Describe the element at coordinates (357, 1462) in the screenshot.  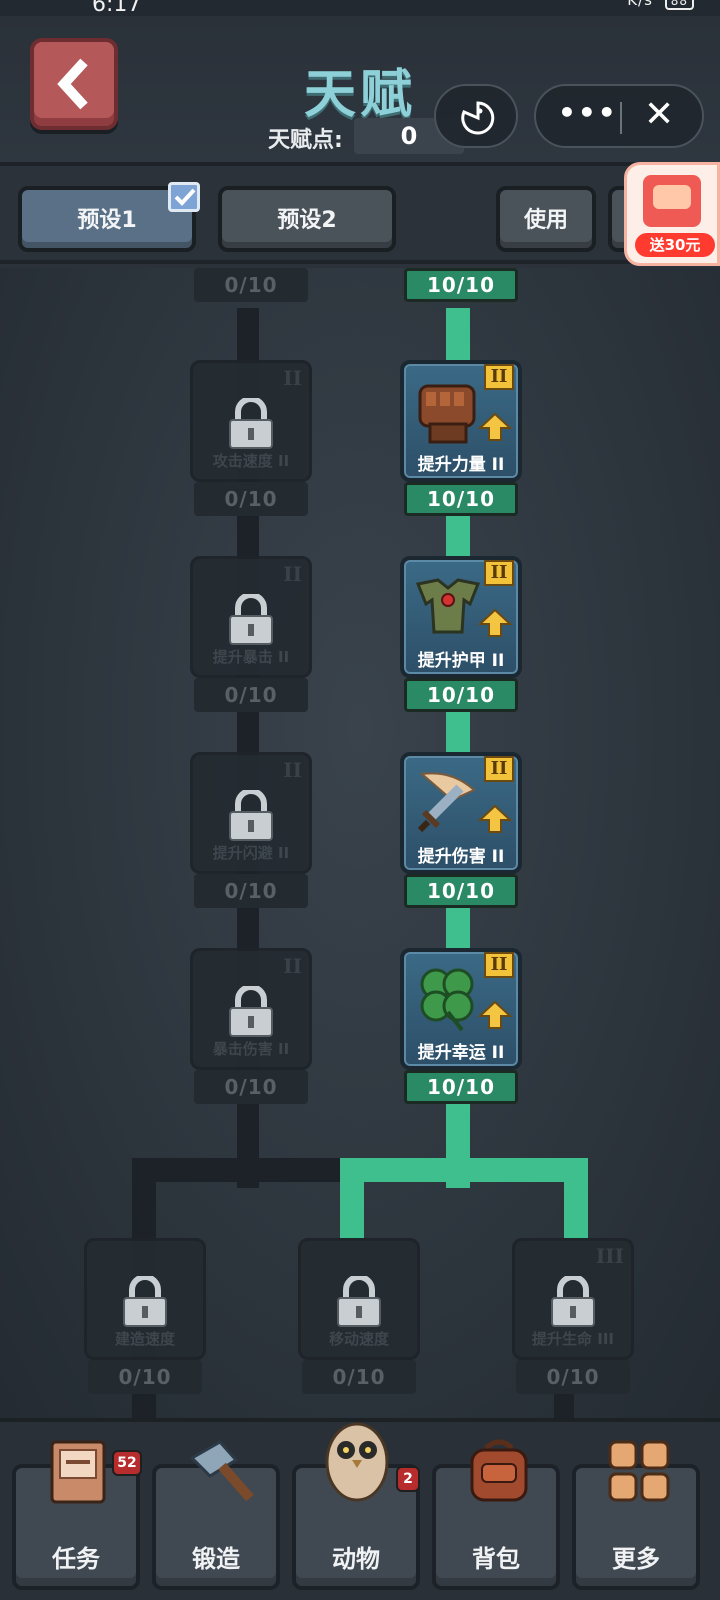
I see `owl-icon` at that location.